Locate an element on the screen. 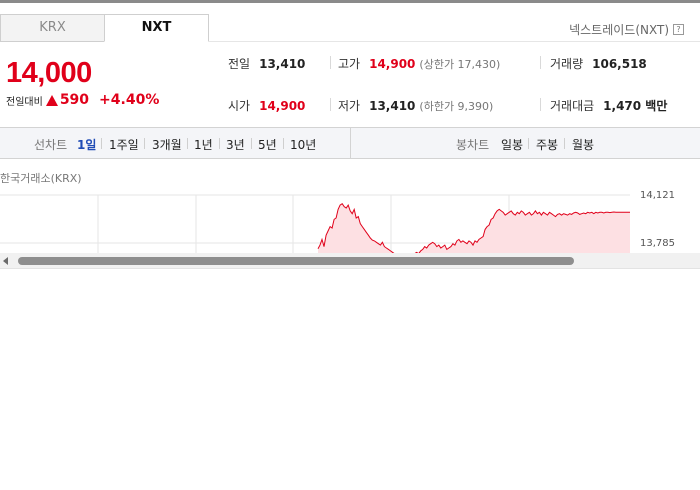 This screenshot has height=490, width=700. change-rate: +4.40% is located at coordinates (129, 100).